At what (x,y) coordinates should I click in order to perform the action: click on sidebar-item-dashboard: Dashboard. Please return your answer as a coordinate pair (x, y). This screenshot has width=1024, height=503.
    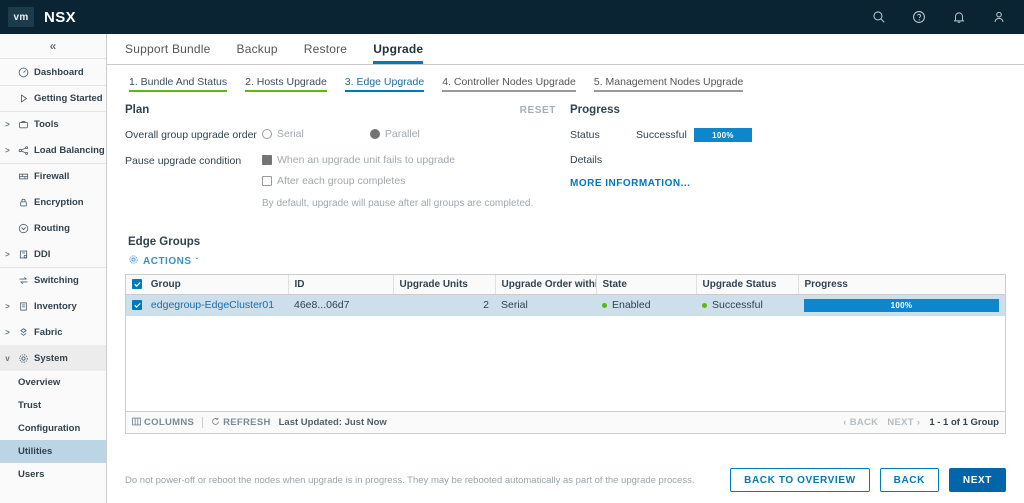
    Looking at the image, I should click on (53, 72).